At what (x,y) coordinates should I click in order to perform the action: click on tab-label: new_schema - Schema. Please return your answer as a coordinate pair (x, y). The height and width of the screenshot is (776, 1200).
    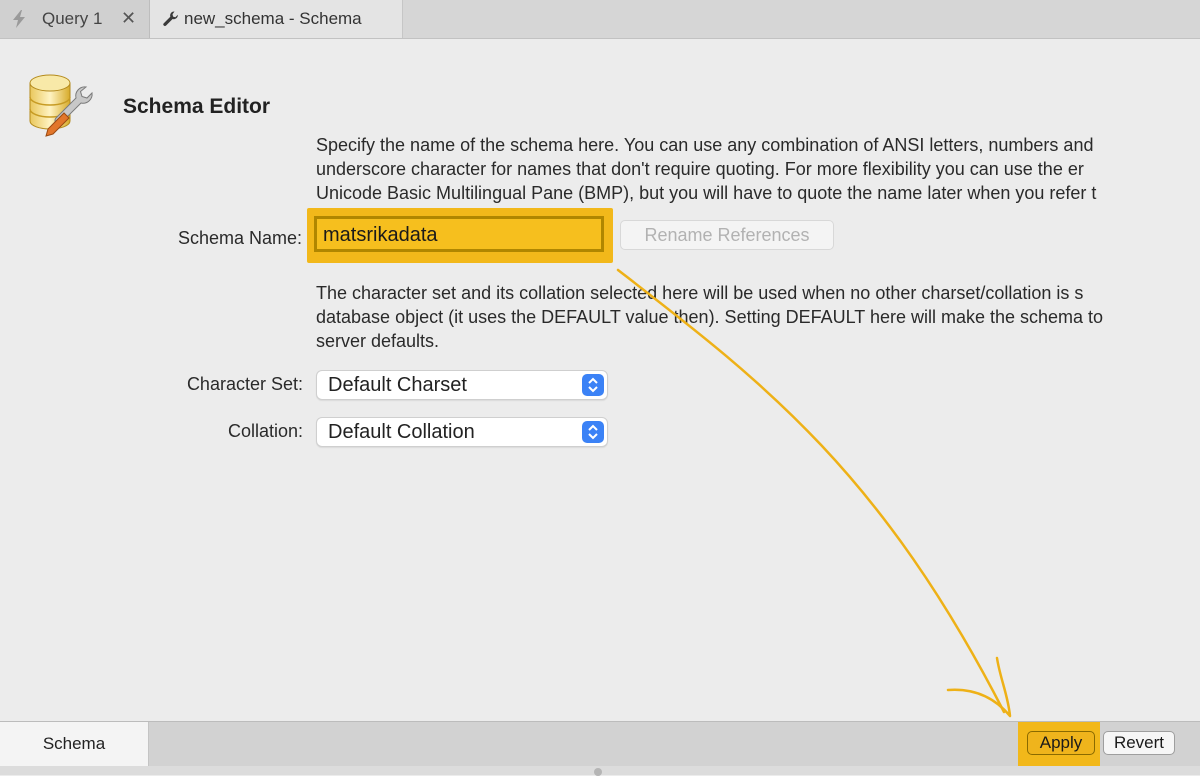
    Looking at the image, I should click on (273, 18).